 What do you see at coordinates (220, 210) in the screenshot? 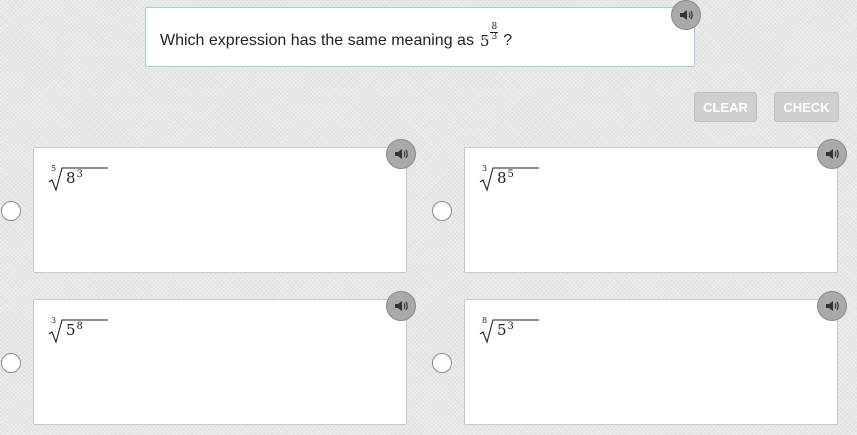
I see `option-1-card: 5 83` at bounding box center [220, 210].